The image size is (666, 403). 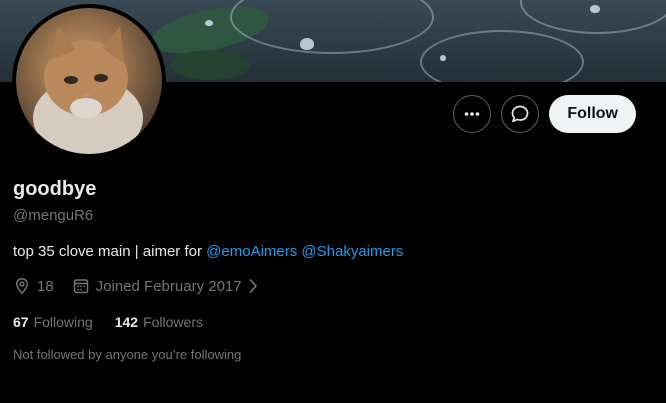 I want to click on following-link: 67 Following, so click(x=53, y=322).